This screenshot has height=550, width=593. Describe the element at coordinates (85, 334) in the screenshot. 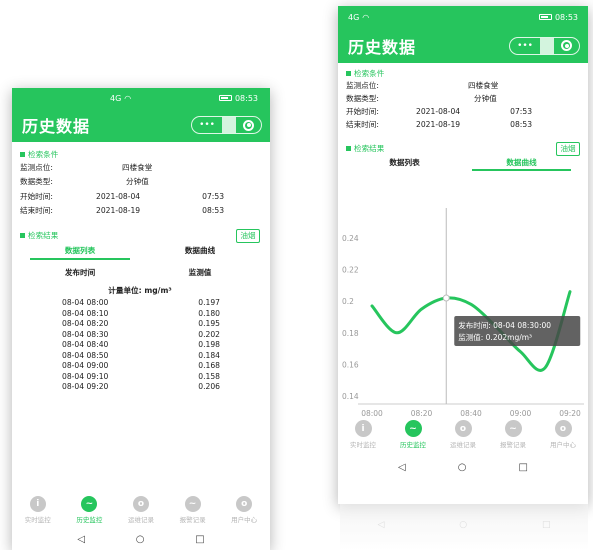

I see `row-time: 08-04 08:30` at that location.